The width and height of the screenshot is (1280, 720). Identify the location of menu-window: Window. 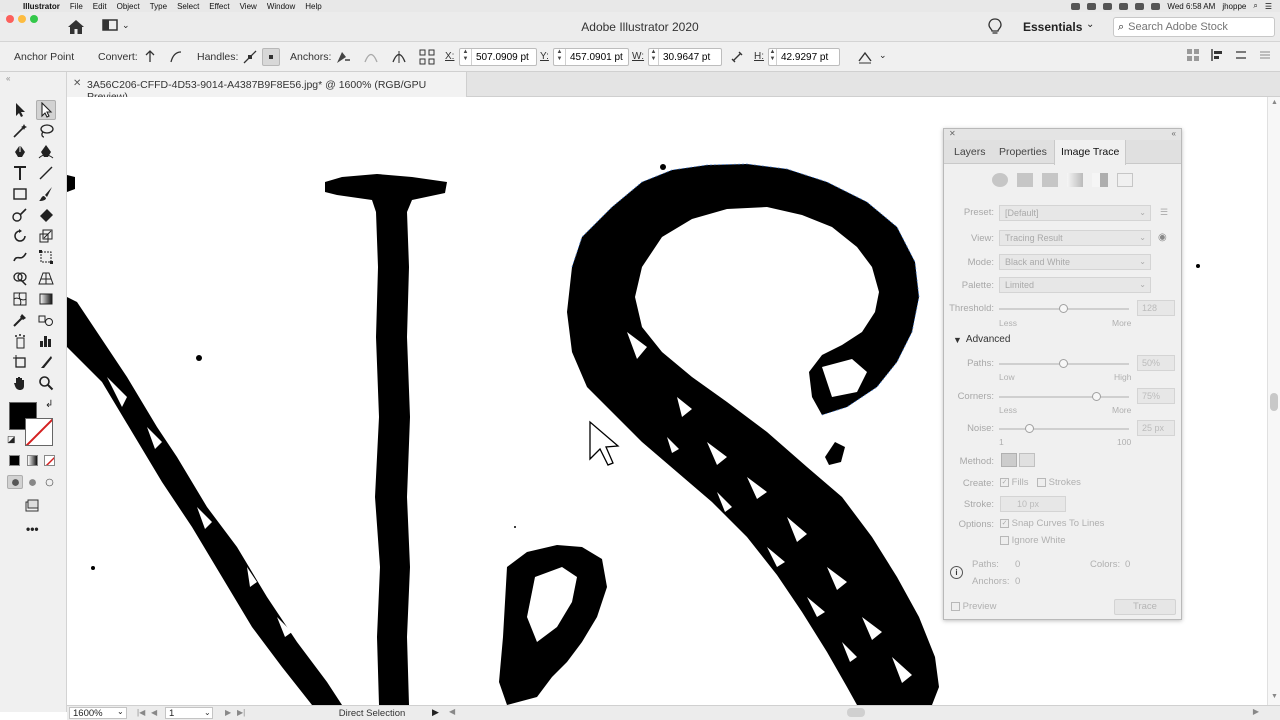
(281, 6).